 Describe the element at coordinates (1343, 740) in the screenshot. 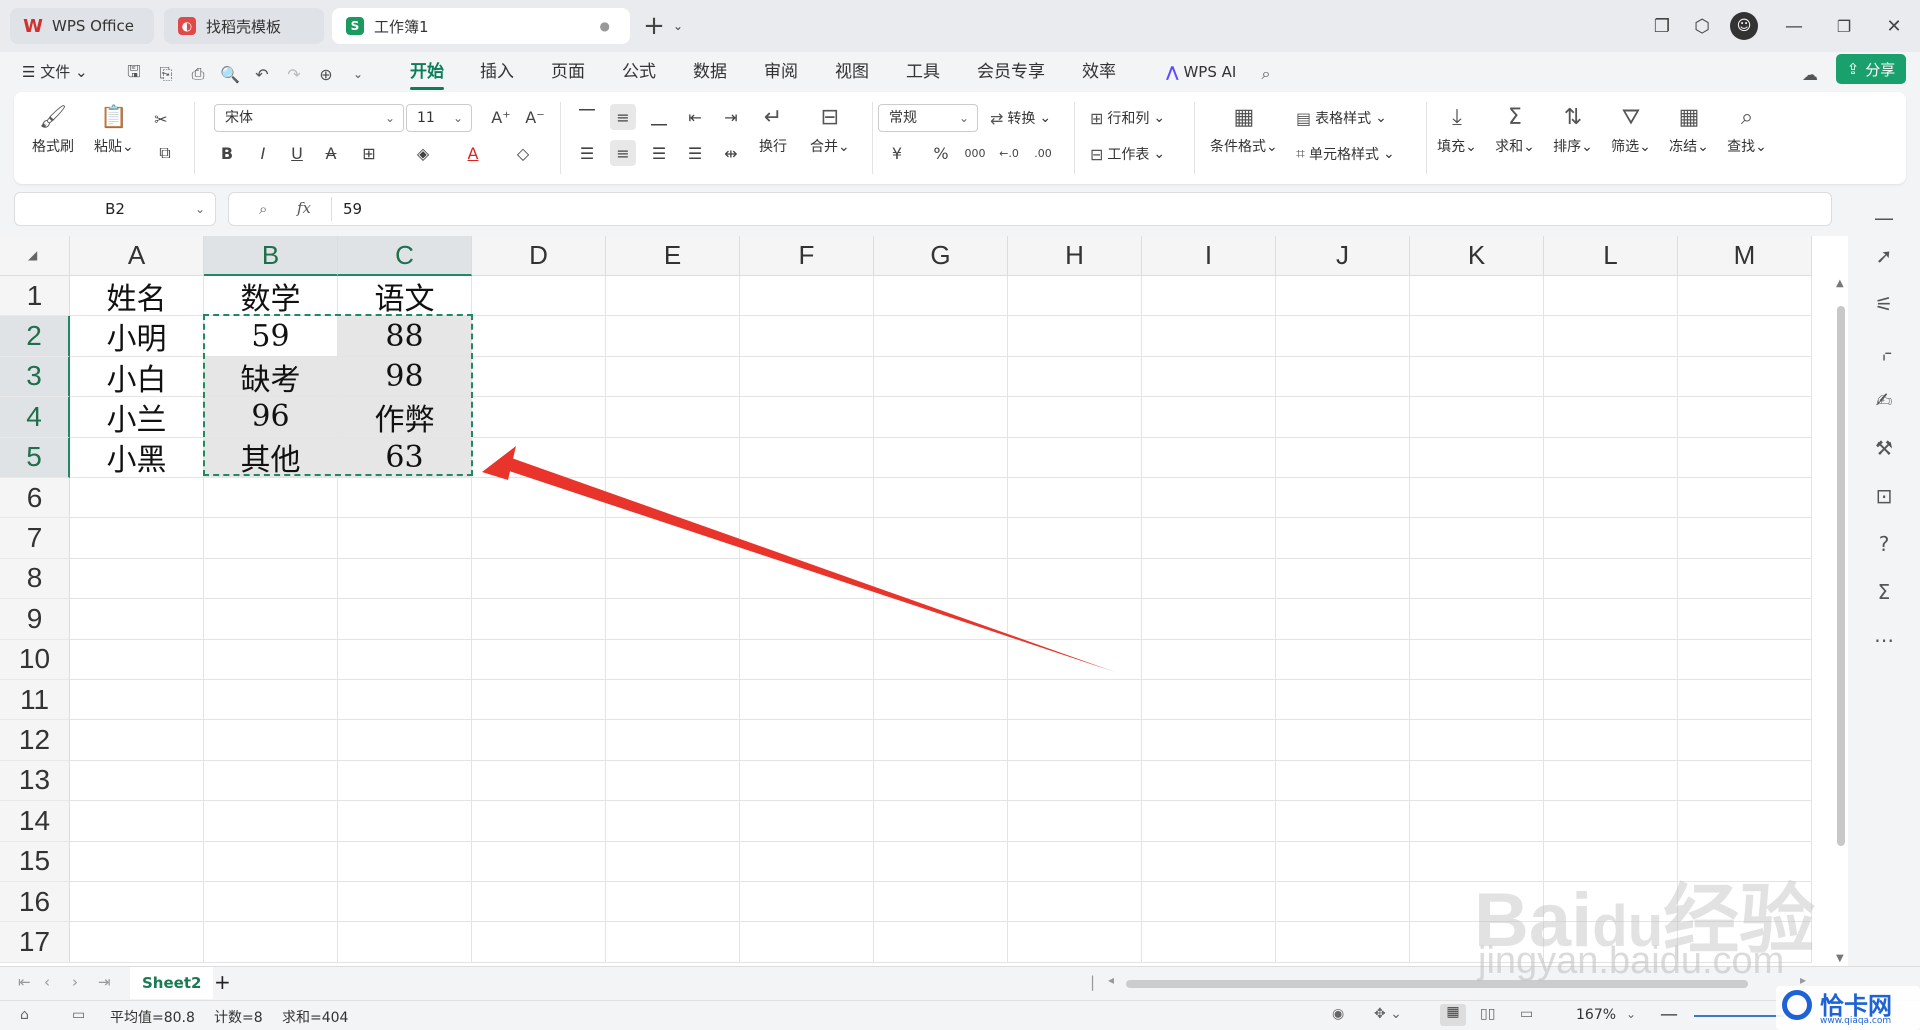

I see `cell-j12` at that location.